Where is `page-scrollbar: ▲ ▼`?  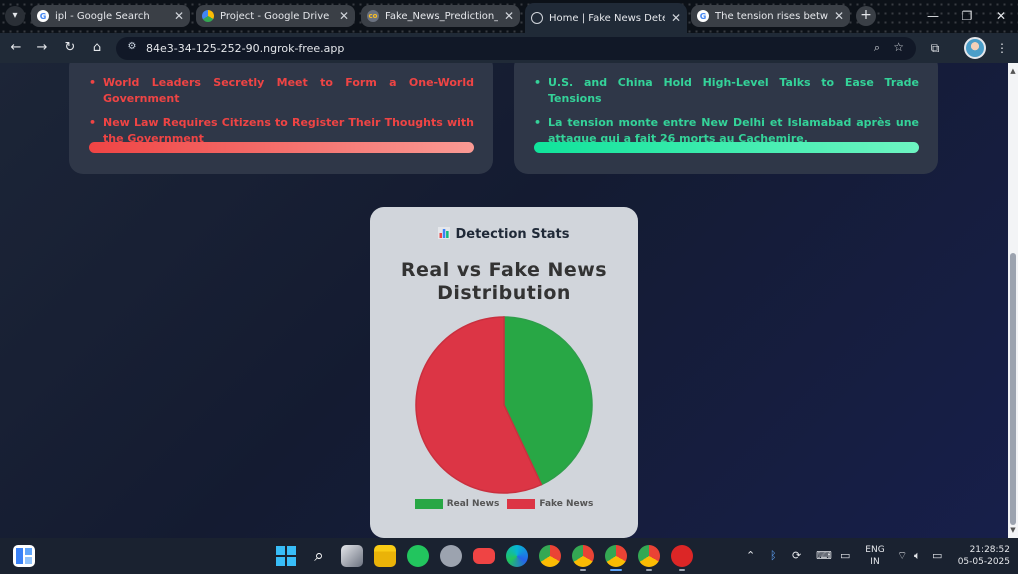 page-scrollbar: ▲ ▼ is located at coordinates (1013, 300).